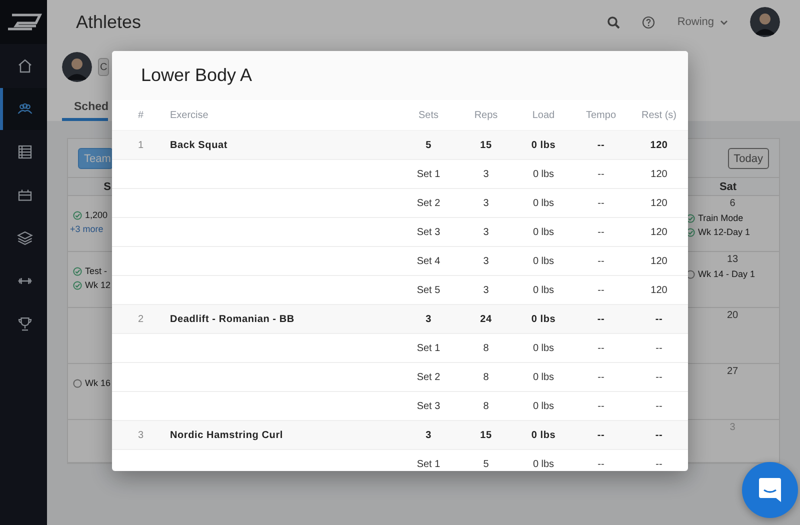  I want to click on day-number: 3, so click(733, 427).